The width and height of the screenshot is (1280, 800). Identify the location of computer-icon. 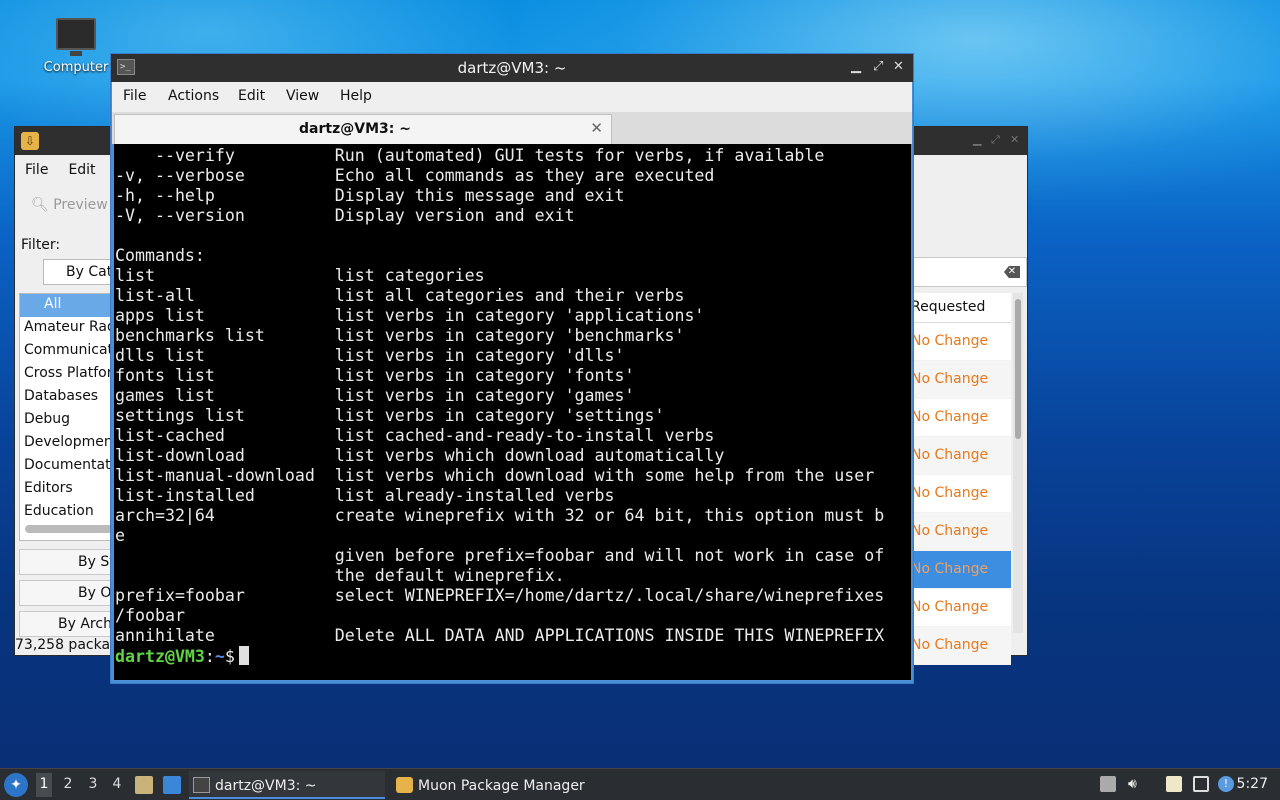
(76, 37).